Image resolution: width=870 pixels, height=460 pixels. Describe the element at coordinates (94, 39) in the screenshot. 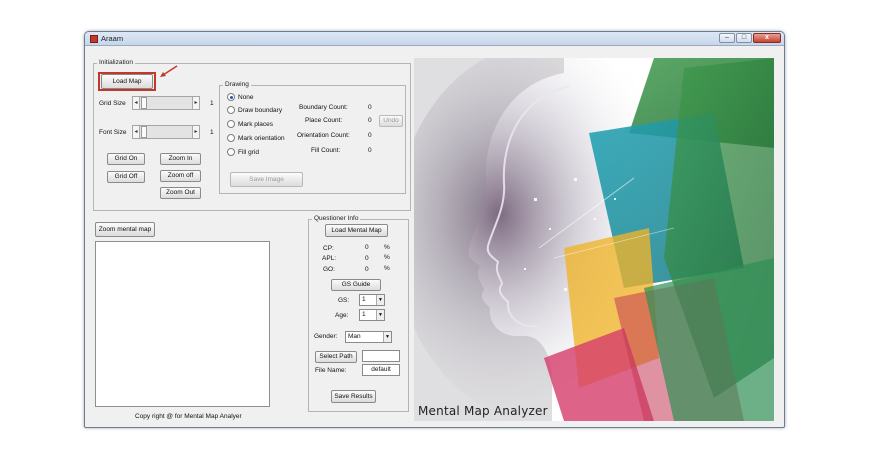

I see `app-icon` at that location.